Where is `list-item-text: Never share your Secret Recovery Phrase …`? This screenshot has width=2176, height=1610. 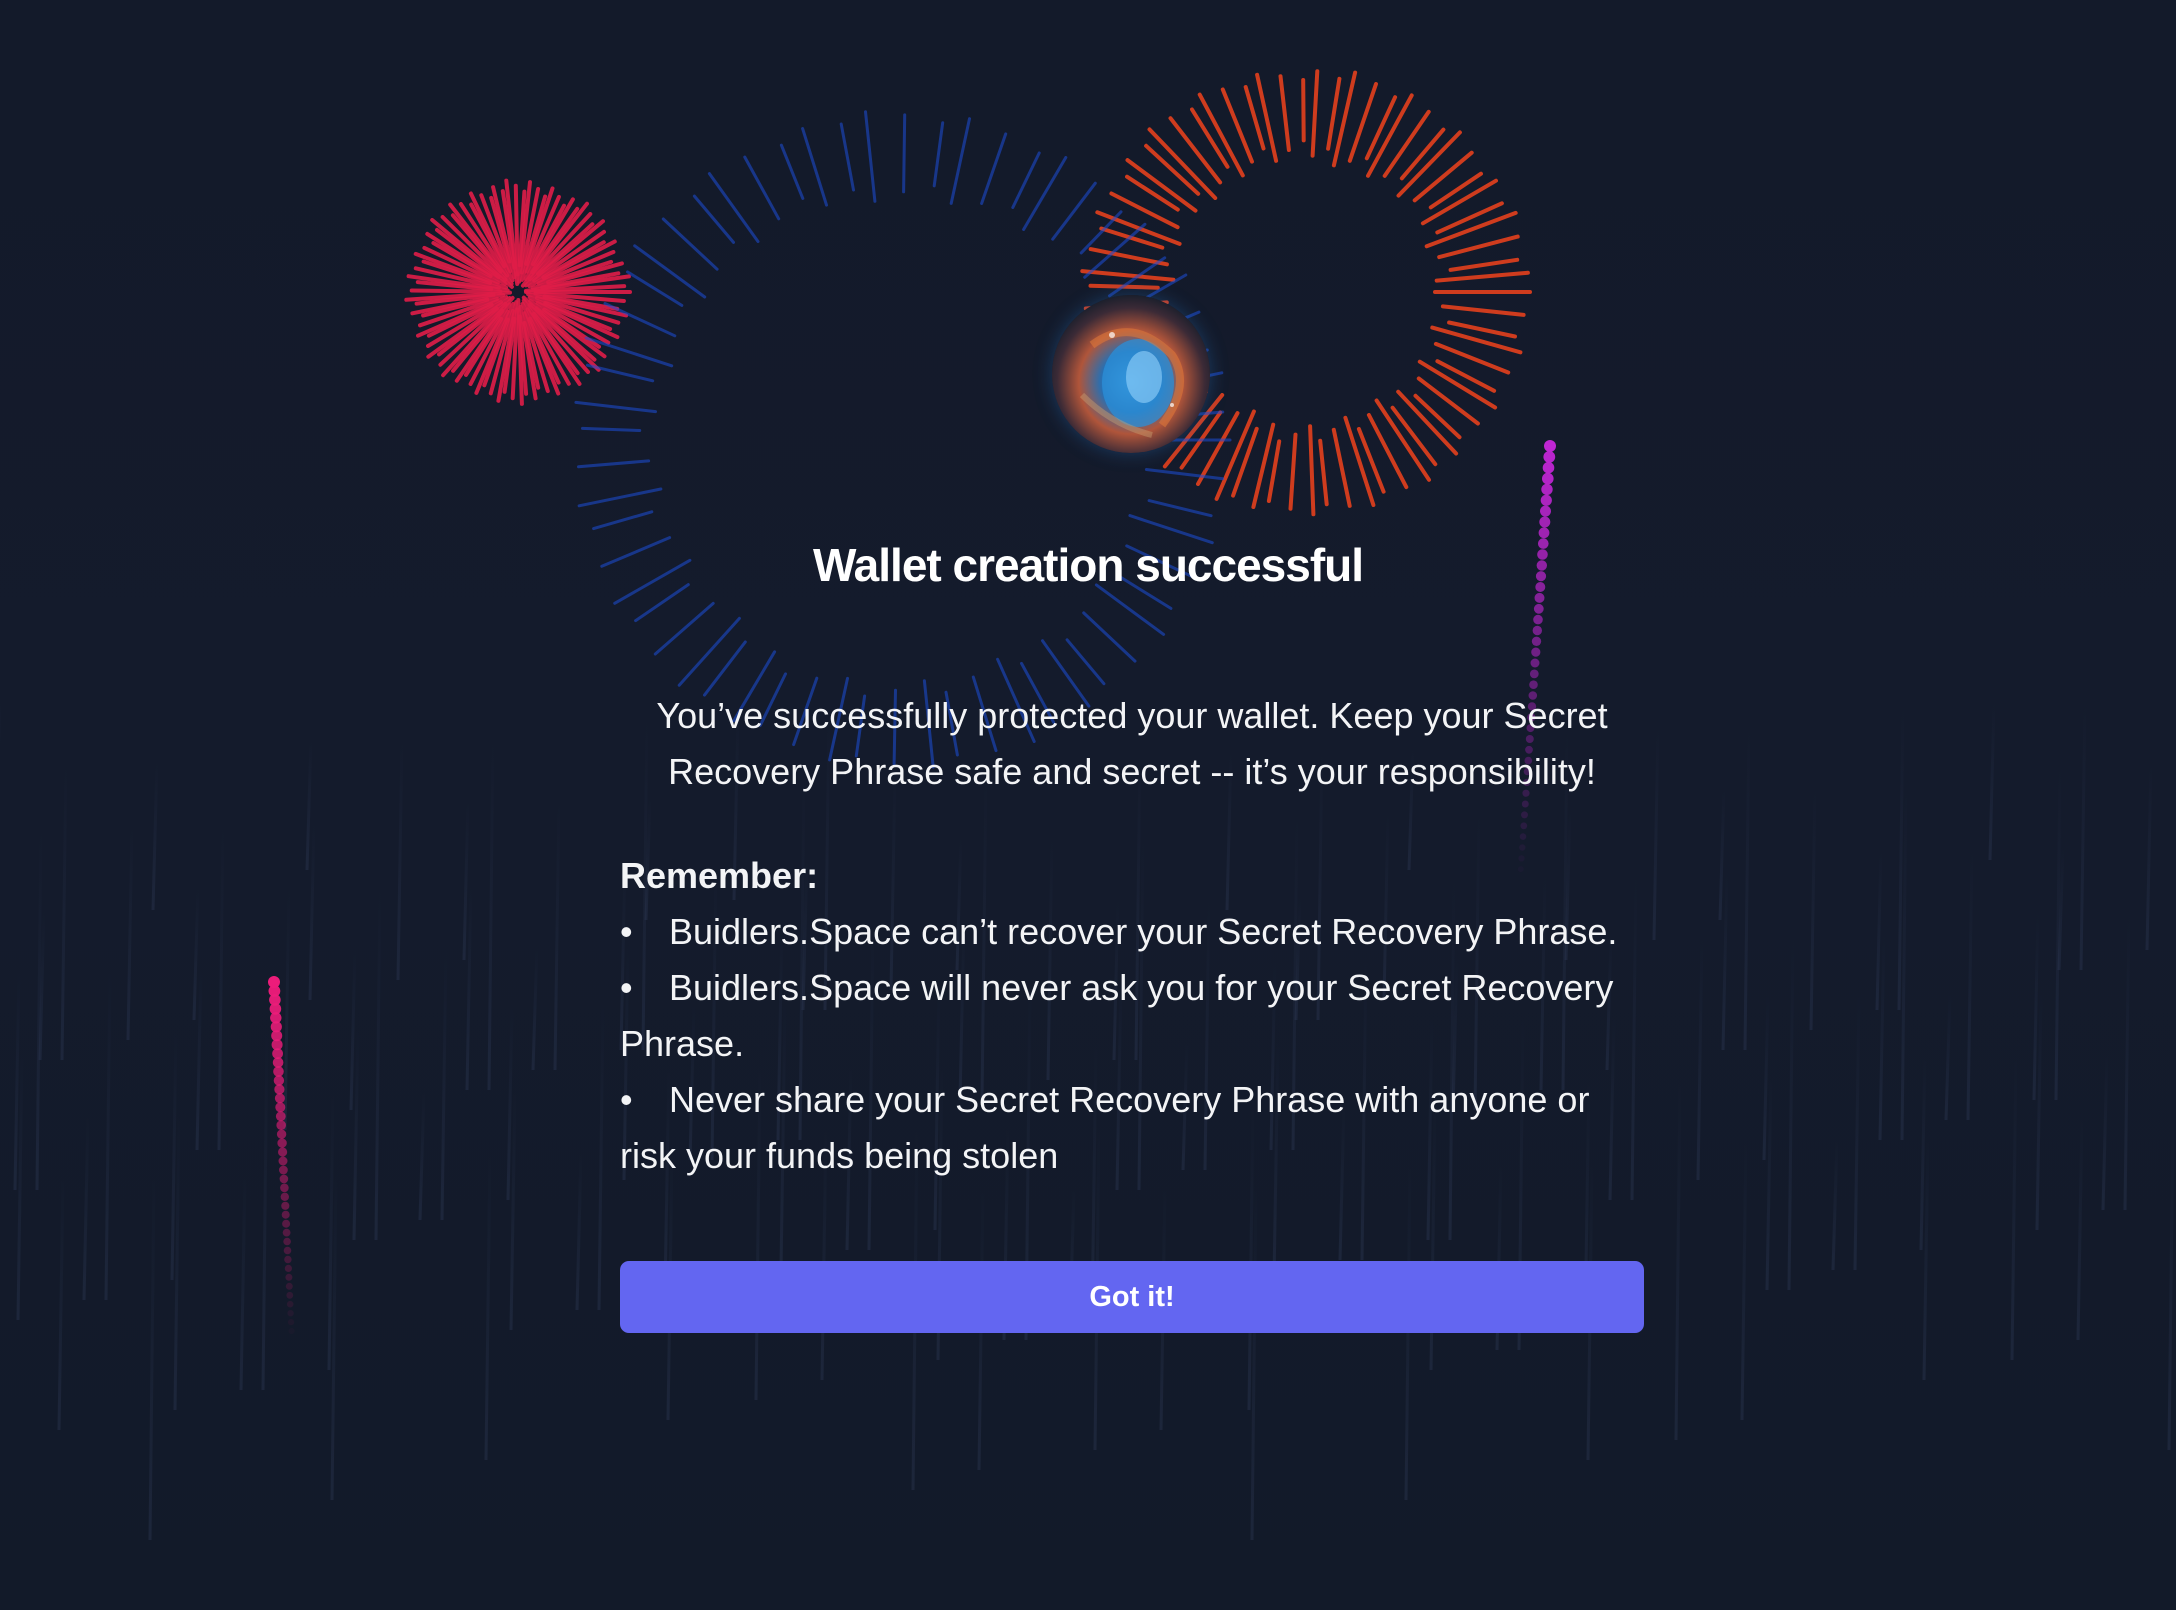 list-item-text: Never share your Secret Recovery Phrase … is located at coordinates (1105, 1127).